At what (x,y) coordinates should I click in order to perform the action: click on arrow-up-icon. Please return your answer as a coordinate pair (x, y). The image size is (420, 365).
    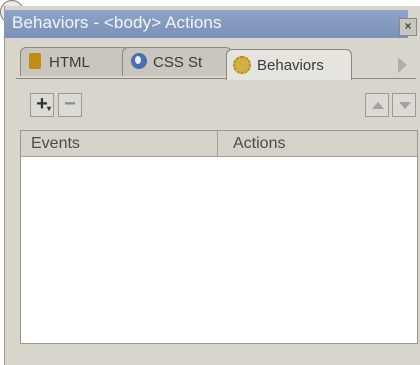
    Looking at the image, I should click on (378, 105).